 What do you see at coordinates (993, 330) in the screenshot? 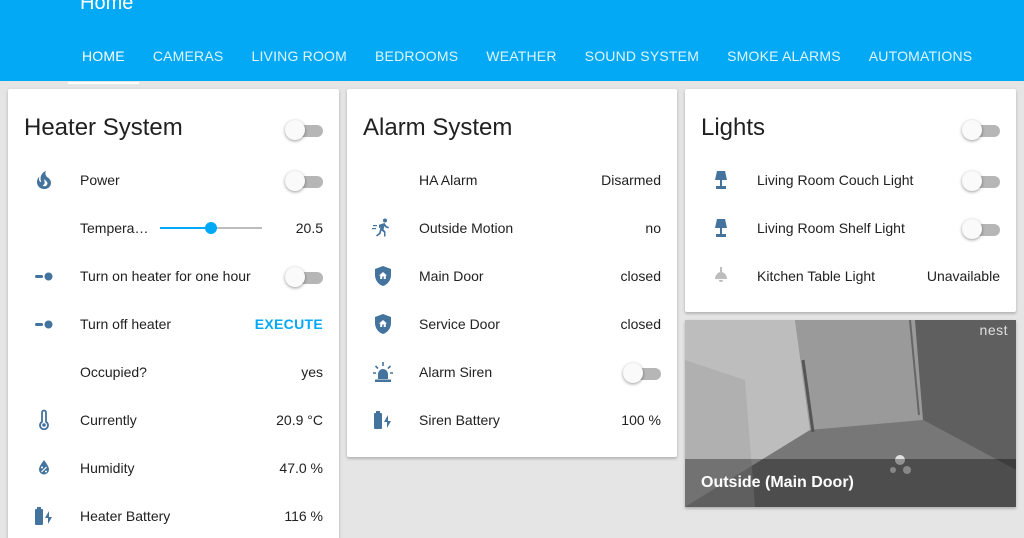
I see `nest-logo: nest` at bounding box center [993, 330].